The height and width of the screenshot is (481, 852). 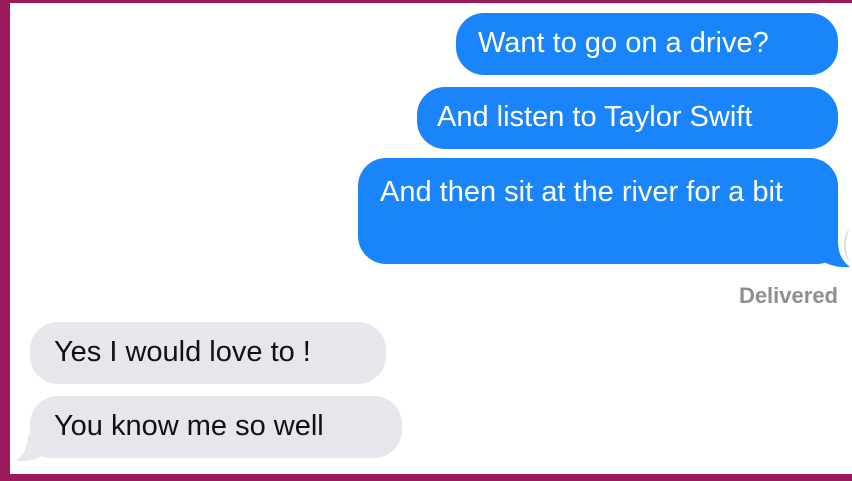 What do you see at coordinates (189, 426) in the screenshot?
I see `message-text: You know me so well` at bounding box center [189, 426].